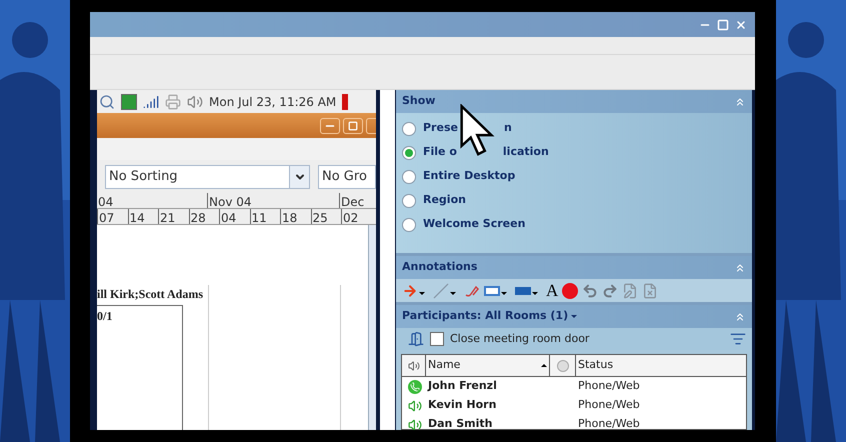  What do you see at coordinates (207, 176) in the screenshot?
I see `sorting-dropdown: No Sorting` at bounding box center [207, 176].